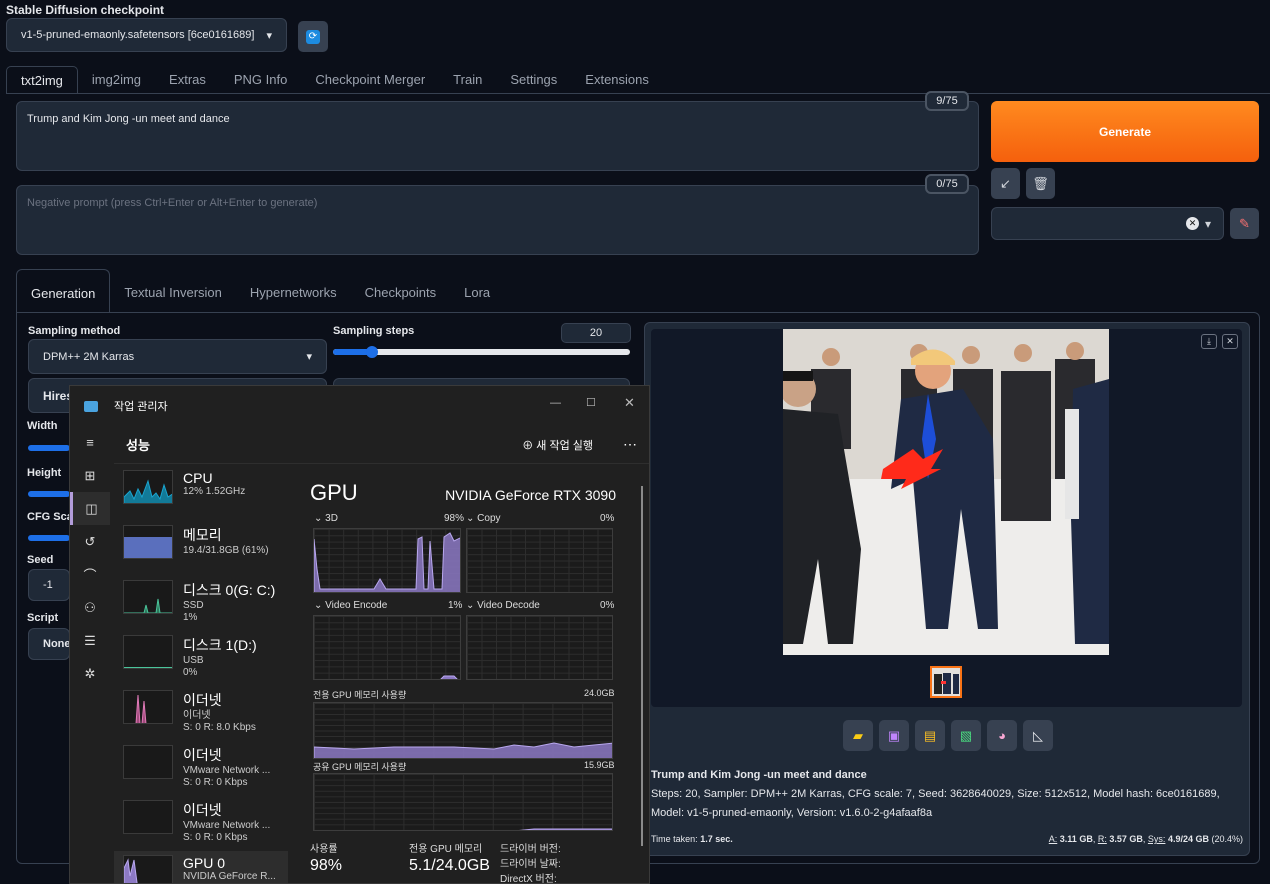 The width and height of the screenshot is (1270, 884). I want to click on maximize-icon: ☐, so click(591, 402).